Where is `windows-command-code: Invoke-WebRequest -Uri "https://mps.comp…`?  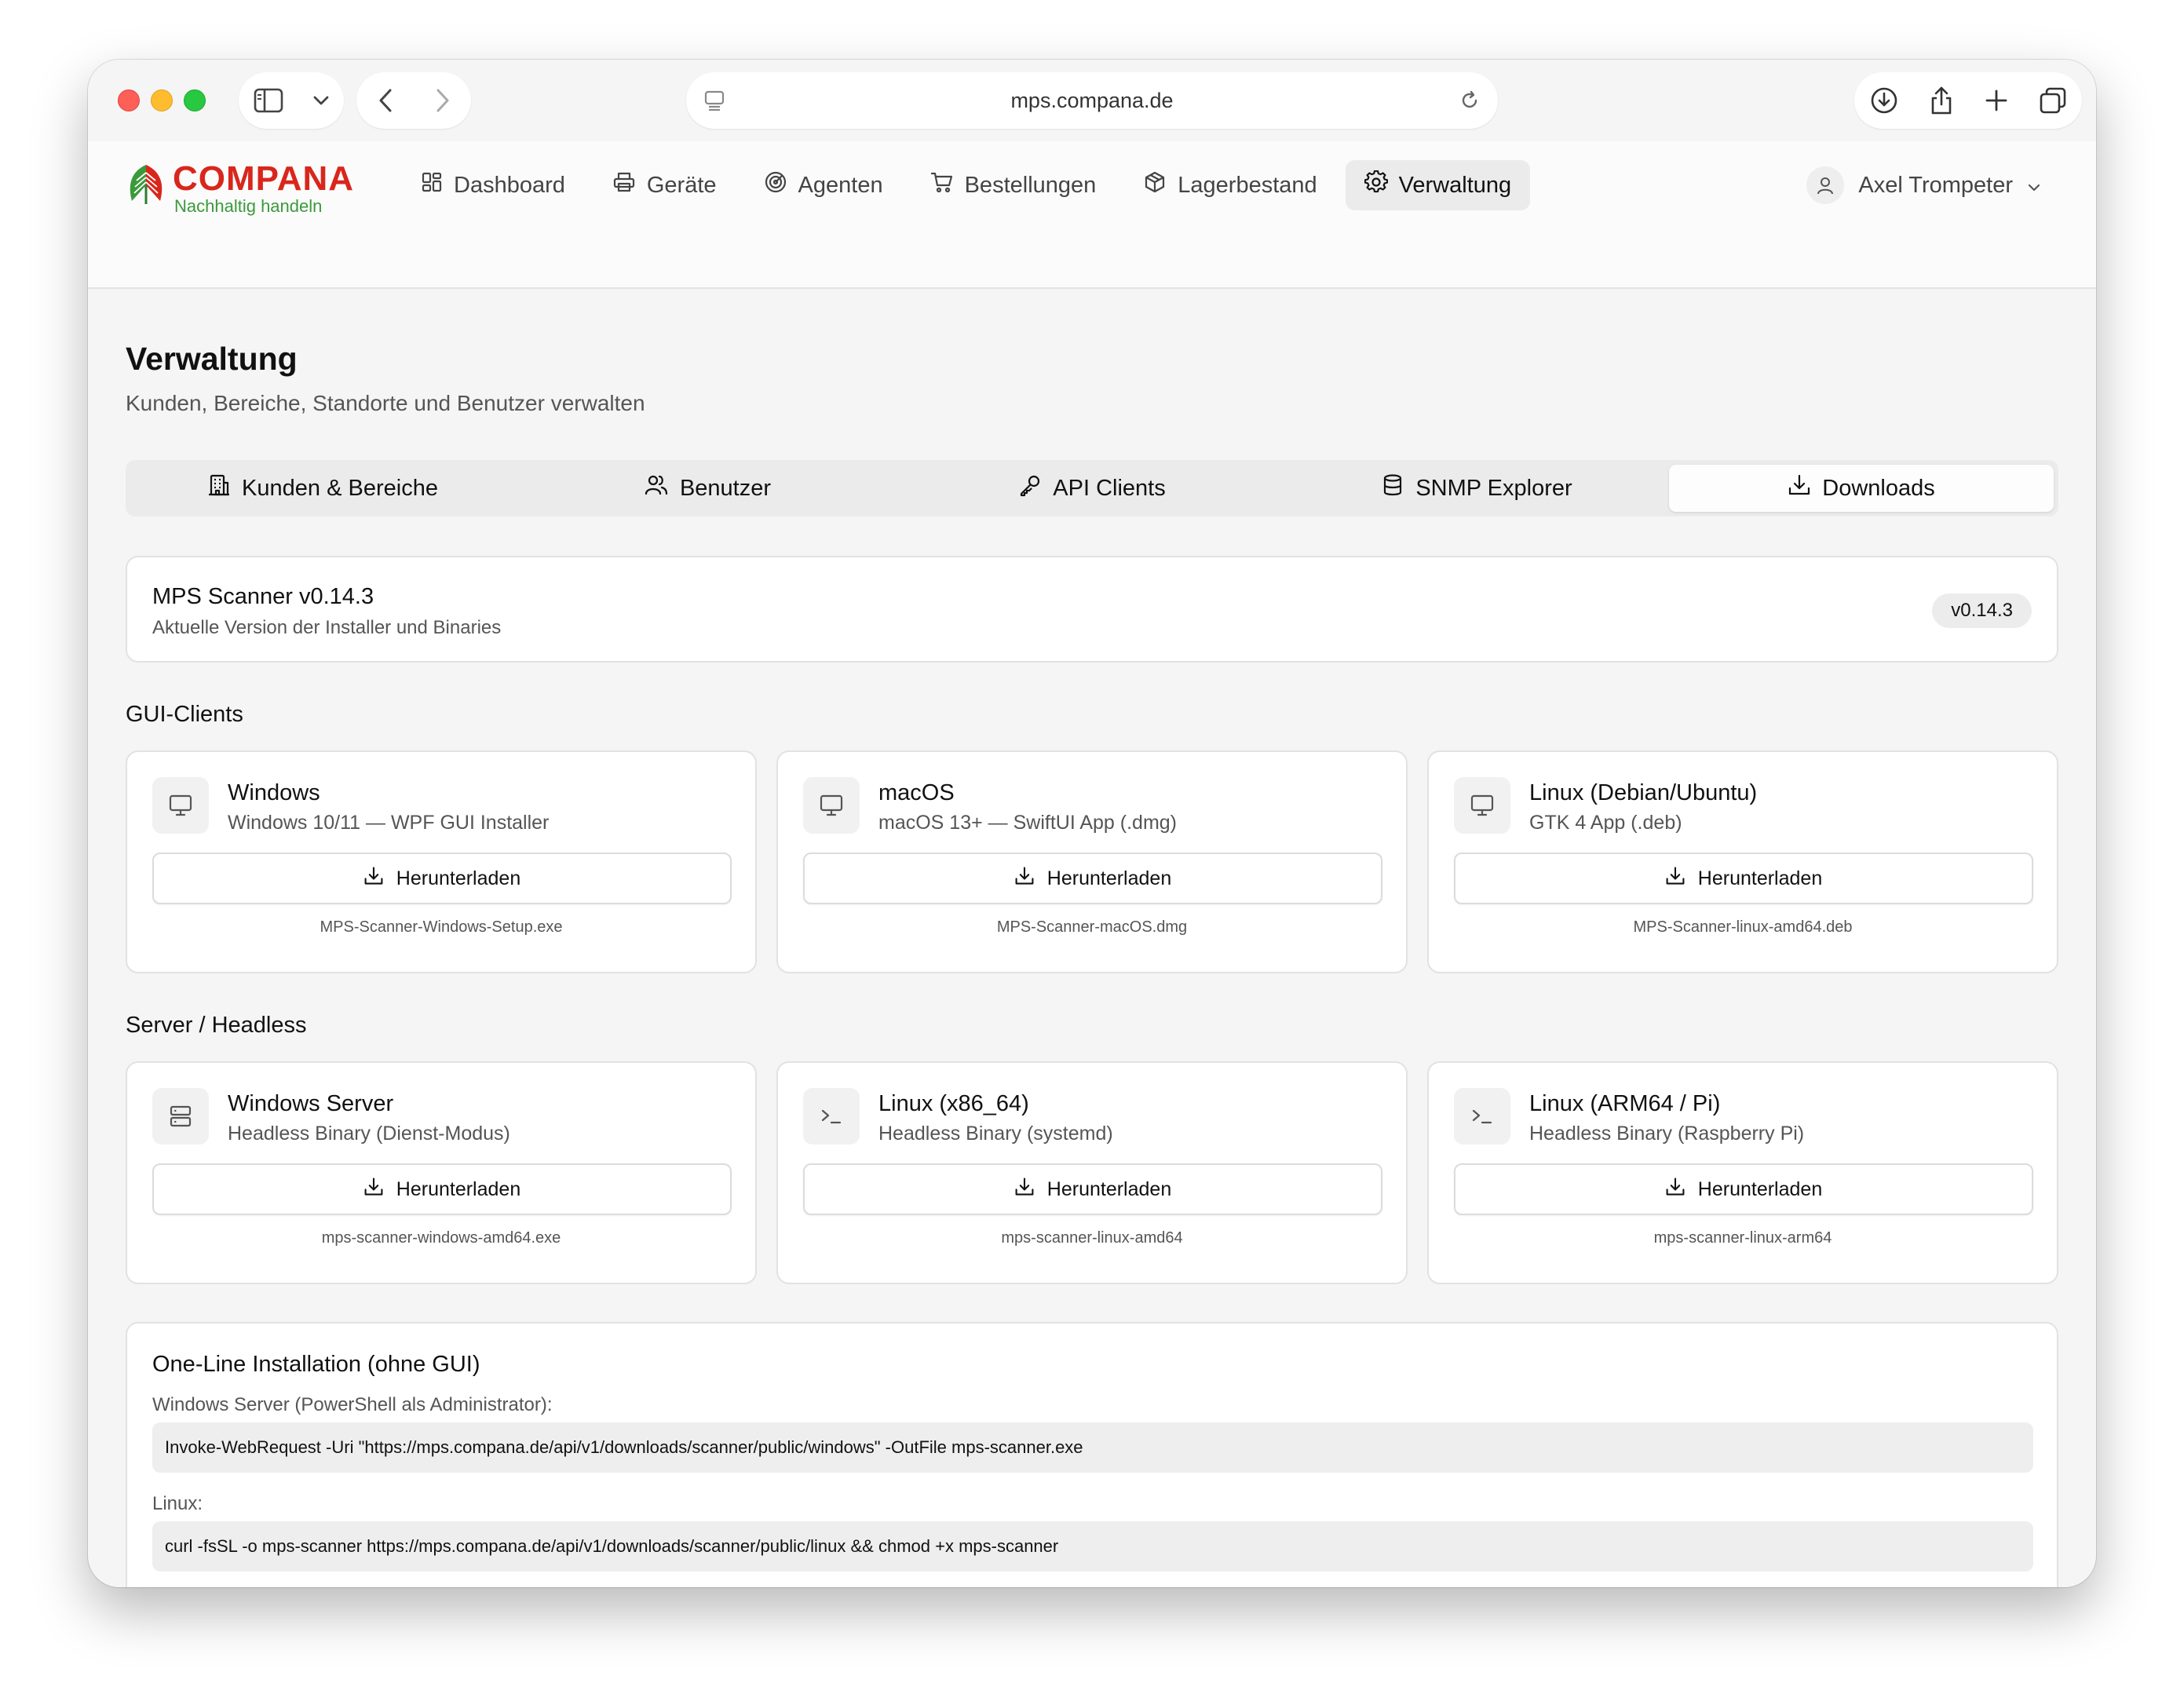 windows-command-code: Invoke-WebRequest -Uri "https://mps.comp… is located at coordinates (1092, 1447).